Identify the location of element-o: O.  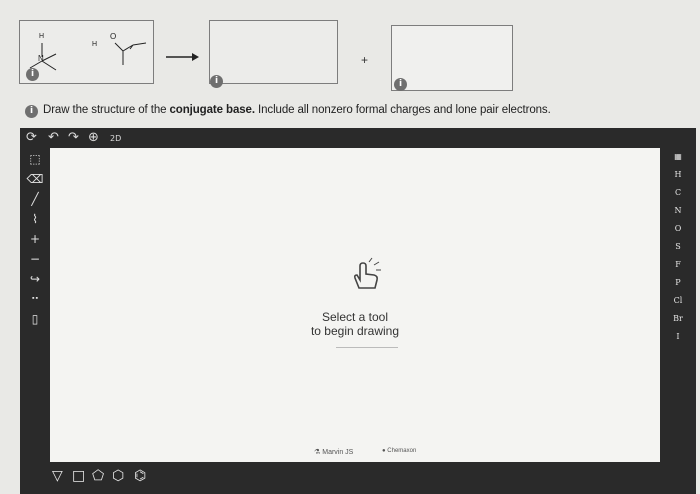
(678, 229).